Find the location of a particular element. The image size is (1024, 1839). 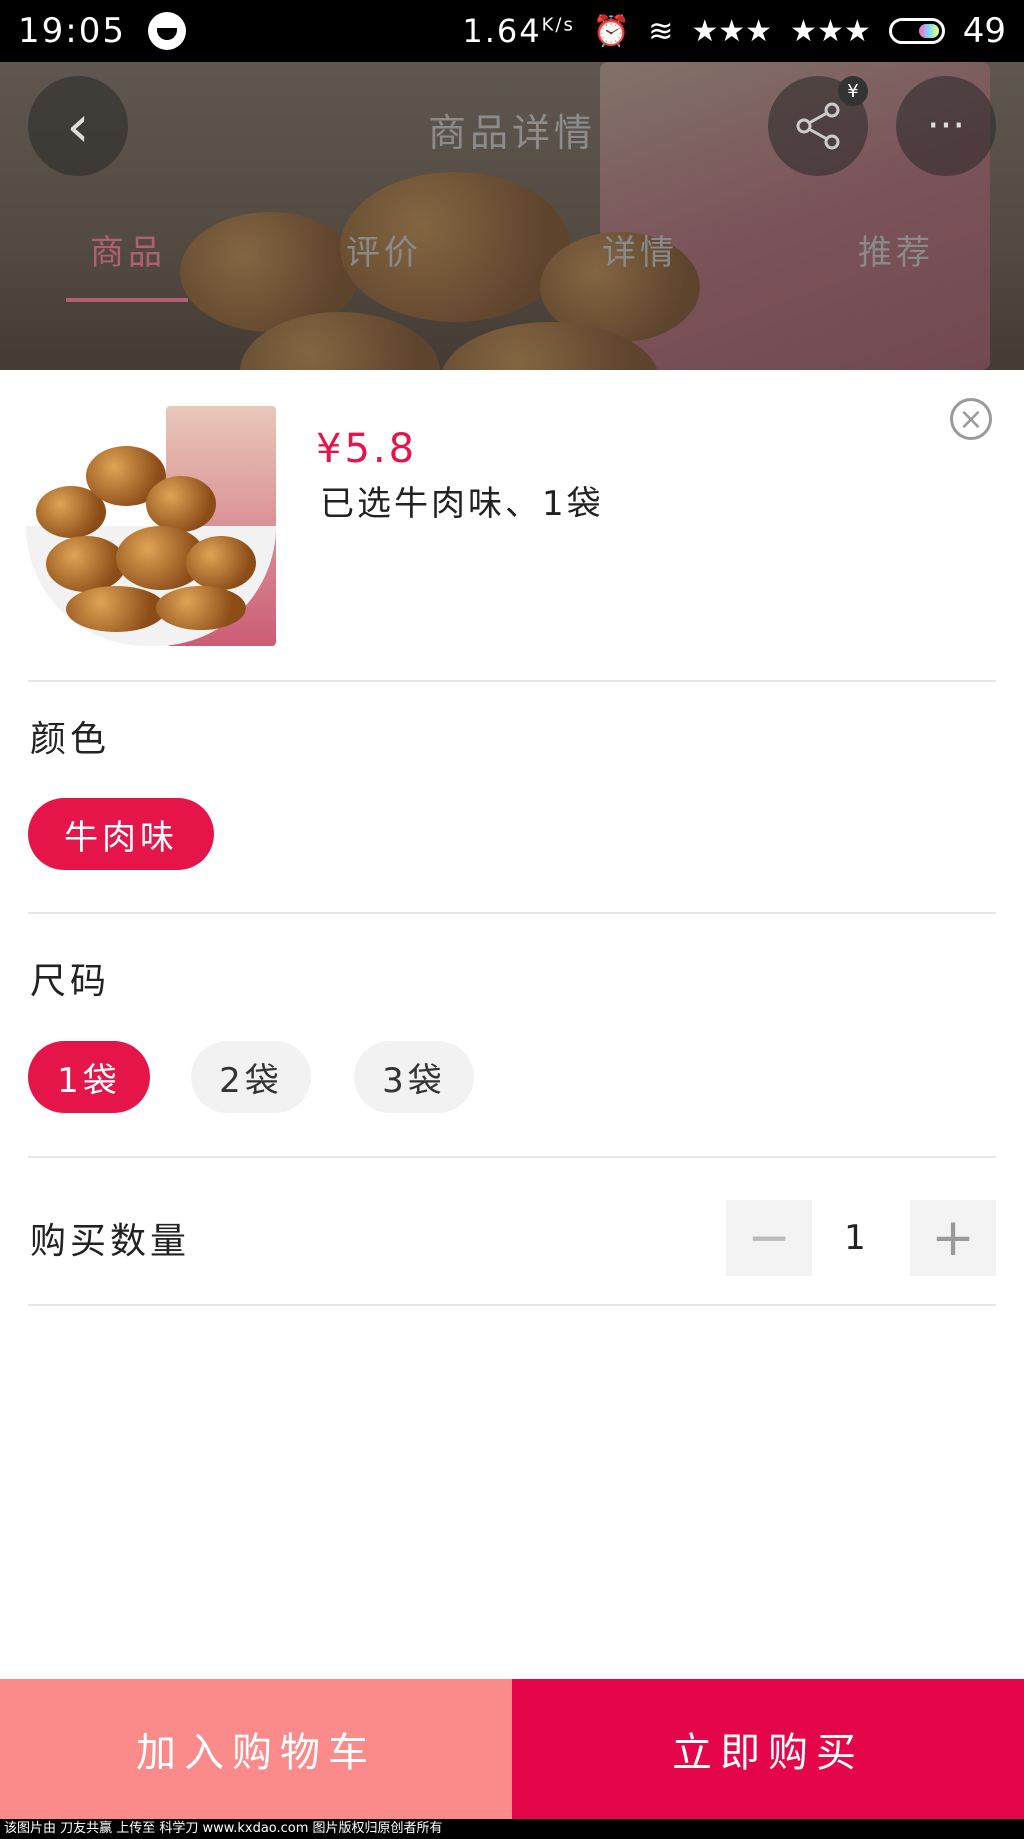

app-notification-icon is located at coordinates (166, 31).